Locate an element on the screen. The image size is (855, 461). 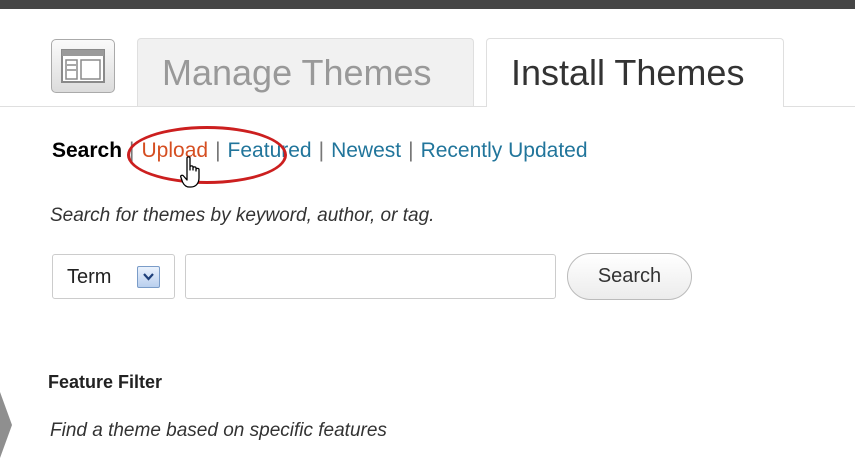
subnav-search-current: Search is located at coordinates (87, 150).